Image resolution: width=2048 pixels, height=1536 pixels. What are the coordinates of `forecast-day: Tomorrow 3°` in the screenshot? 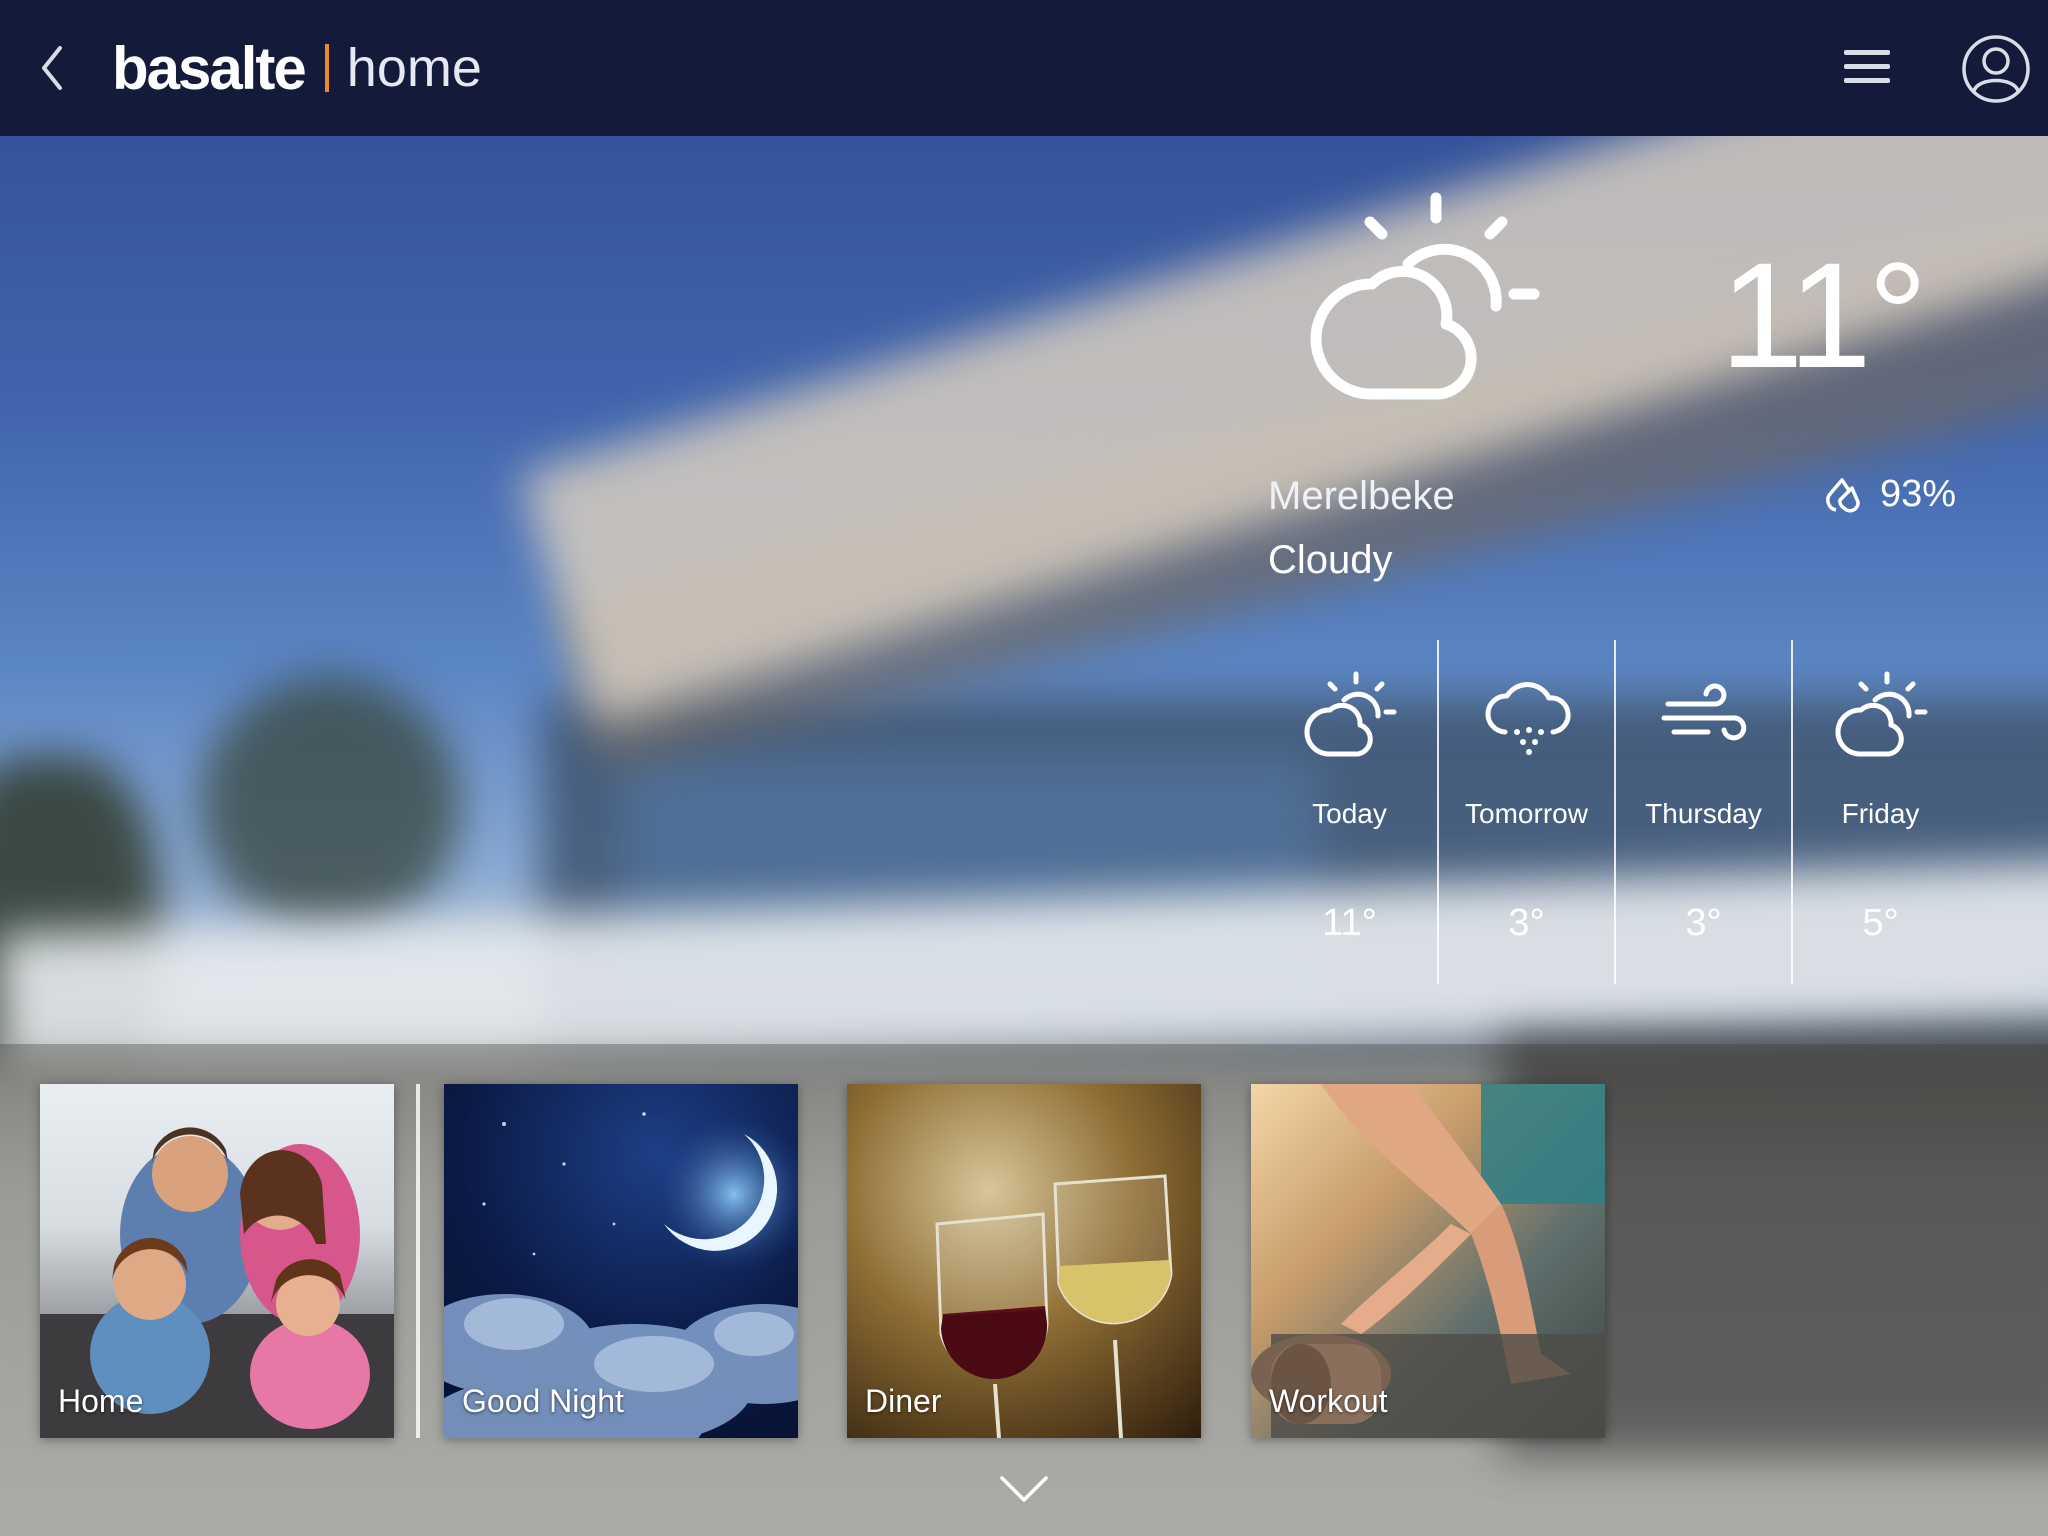 It's located at (1525, 812).